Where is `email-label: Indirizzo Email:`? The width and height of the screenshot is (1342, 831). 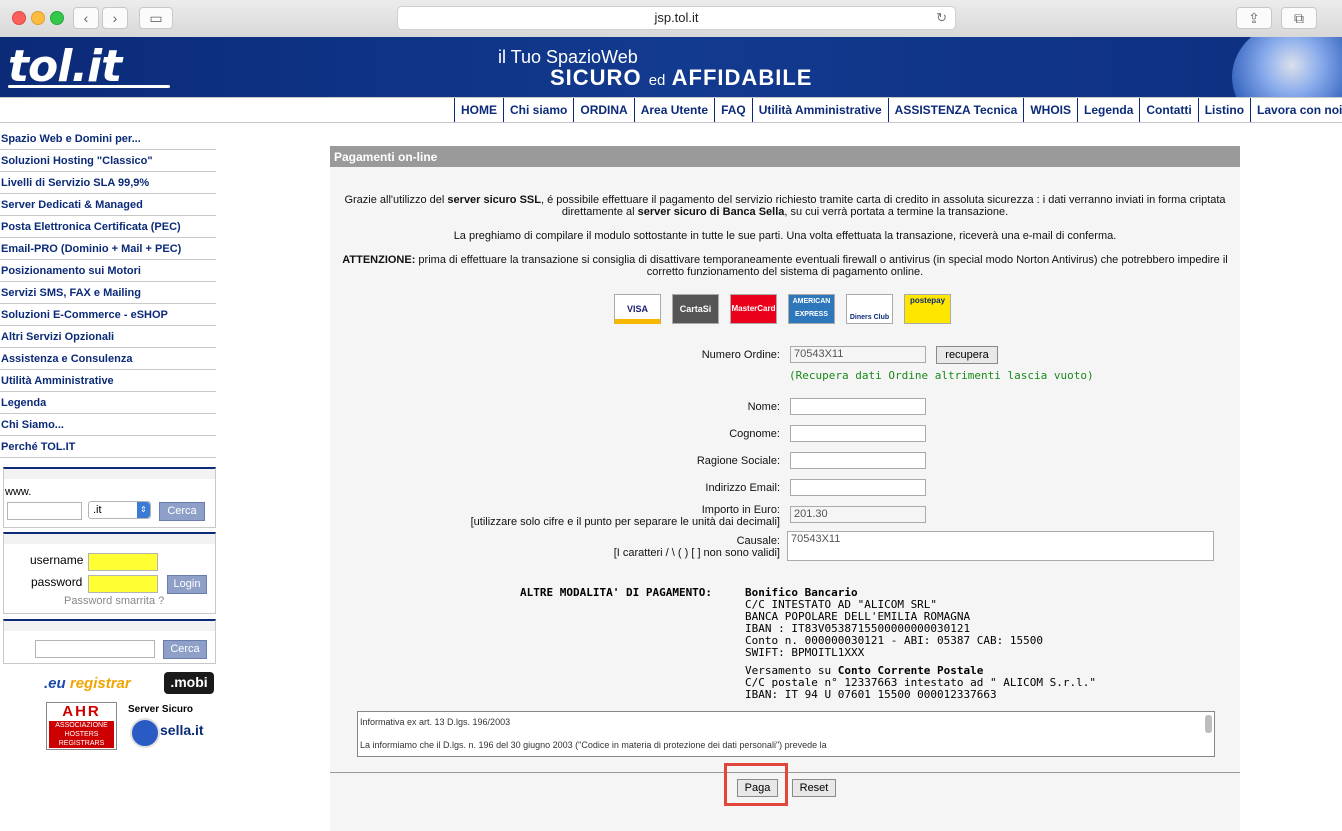
email-label: Indirizzo Email: is located at coordinates (742, 488).